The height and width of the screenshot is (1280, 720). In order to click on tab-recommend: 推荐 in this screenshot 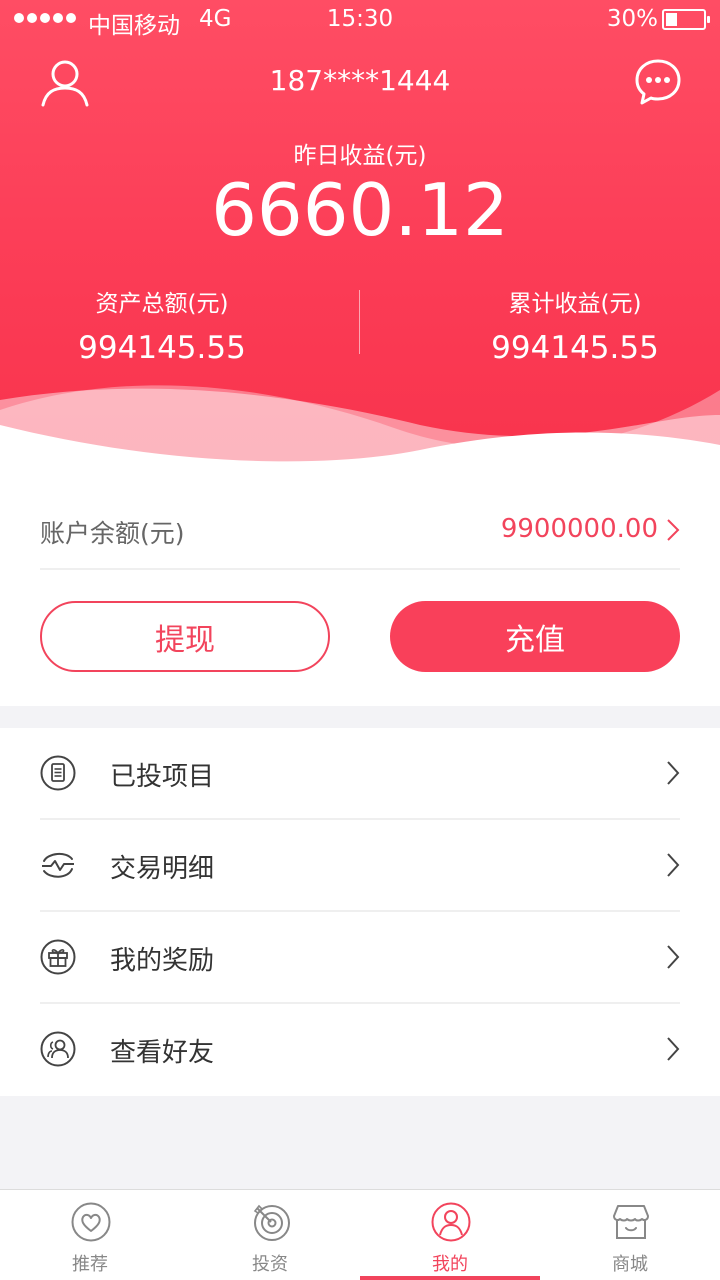, I will do `click(90, 1235)`.